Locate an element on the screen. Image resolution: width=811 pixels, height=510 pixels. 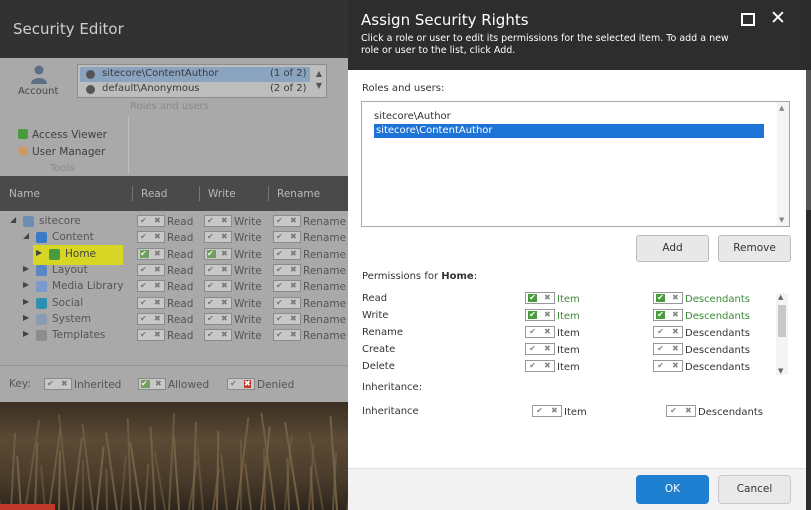
list-item: sitecore\Author is located at coordinates (412, 117).